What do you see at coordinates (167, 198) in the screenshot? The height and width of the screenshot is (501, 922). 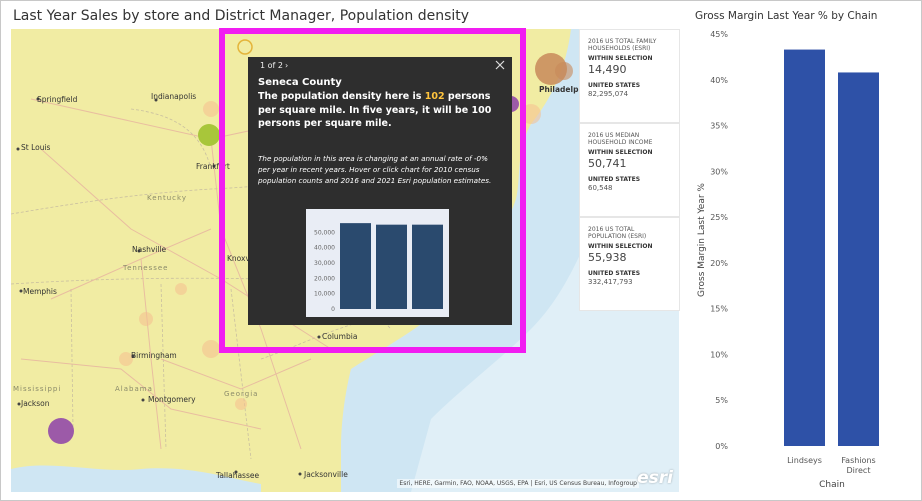 I see `state-label: Kentucky` at bounding box center [167, 198].